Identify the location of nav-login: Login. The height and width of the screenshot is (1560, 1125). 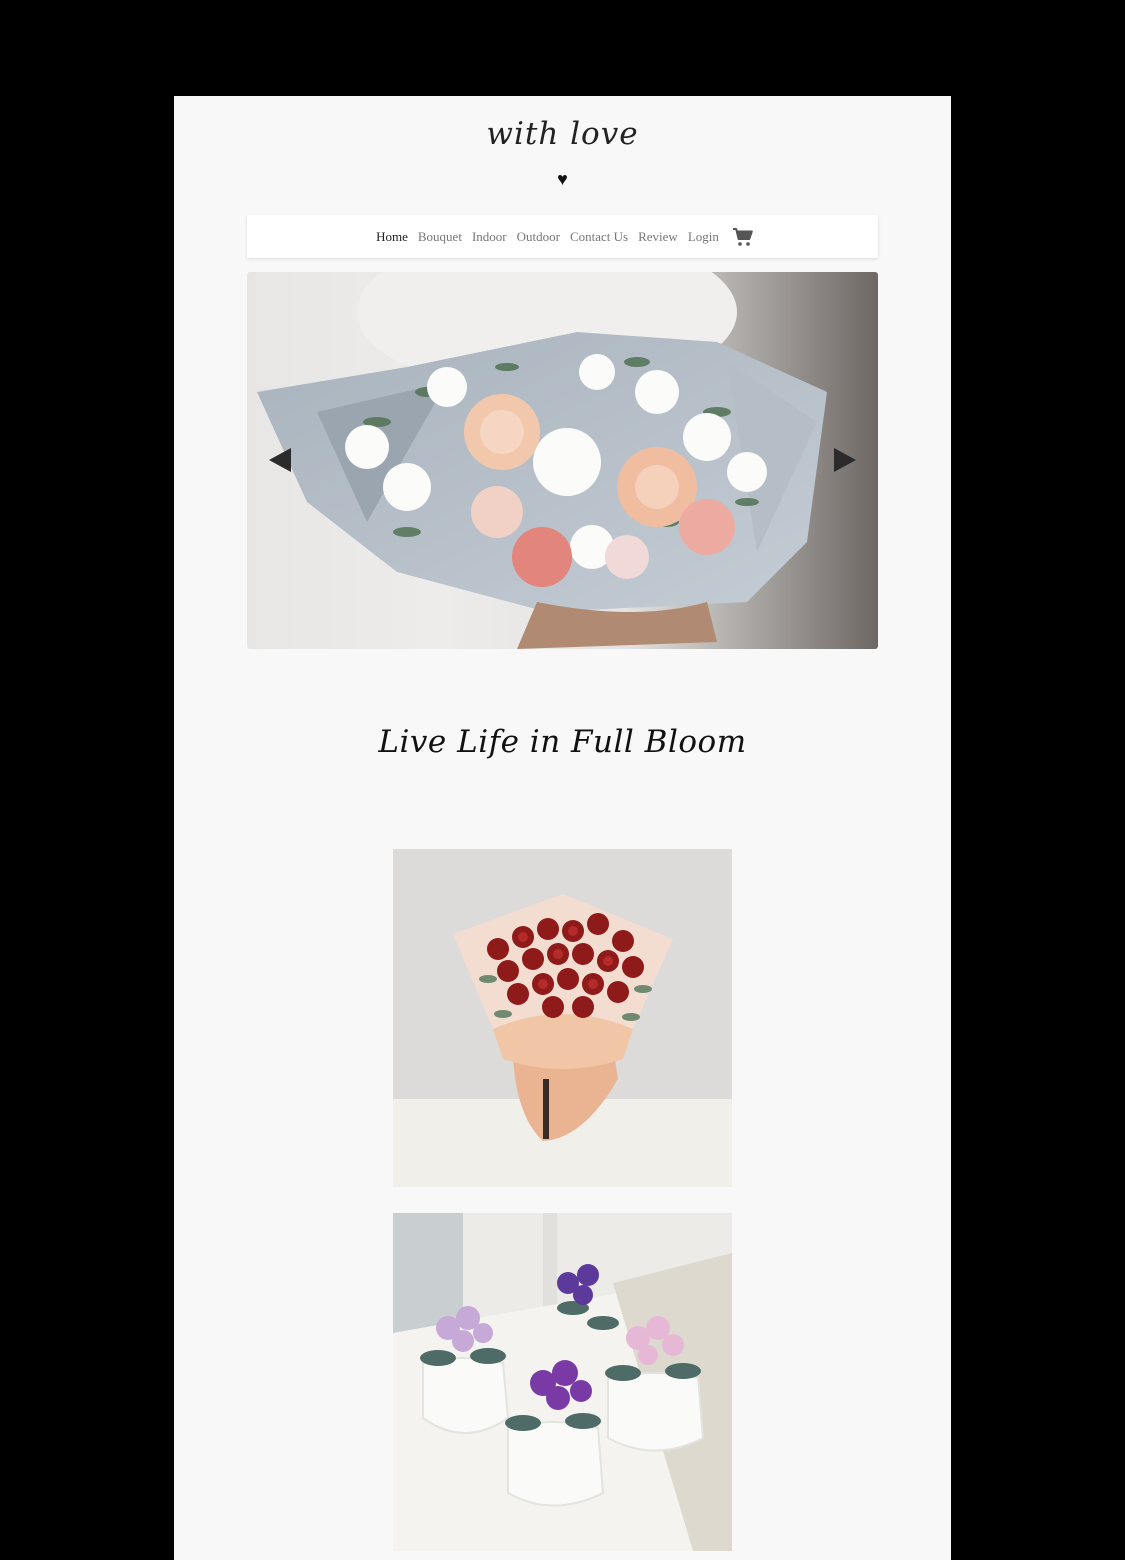
(703, 237).